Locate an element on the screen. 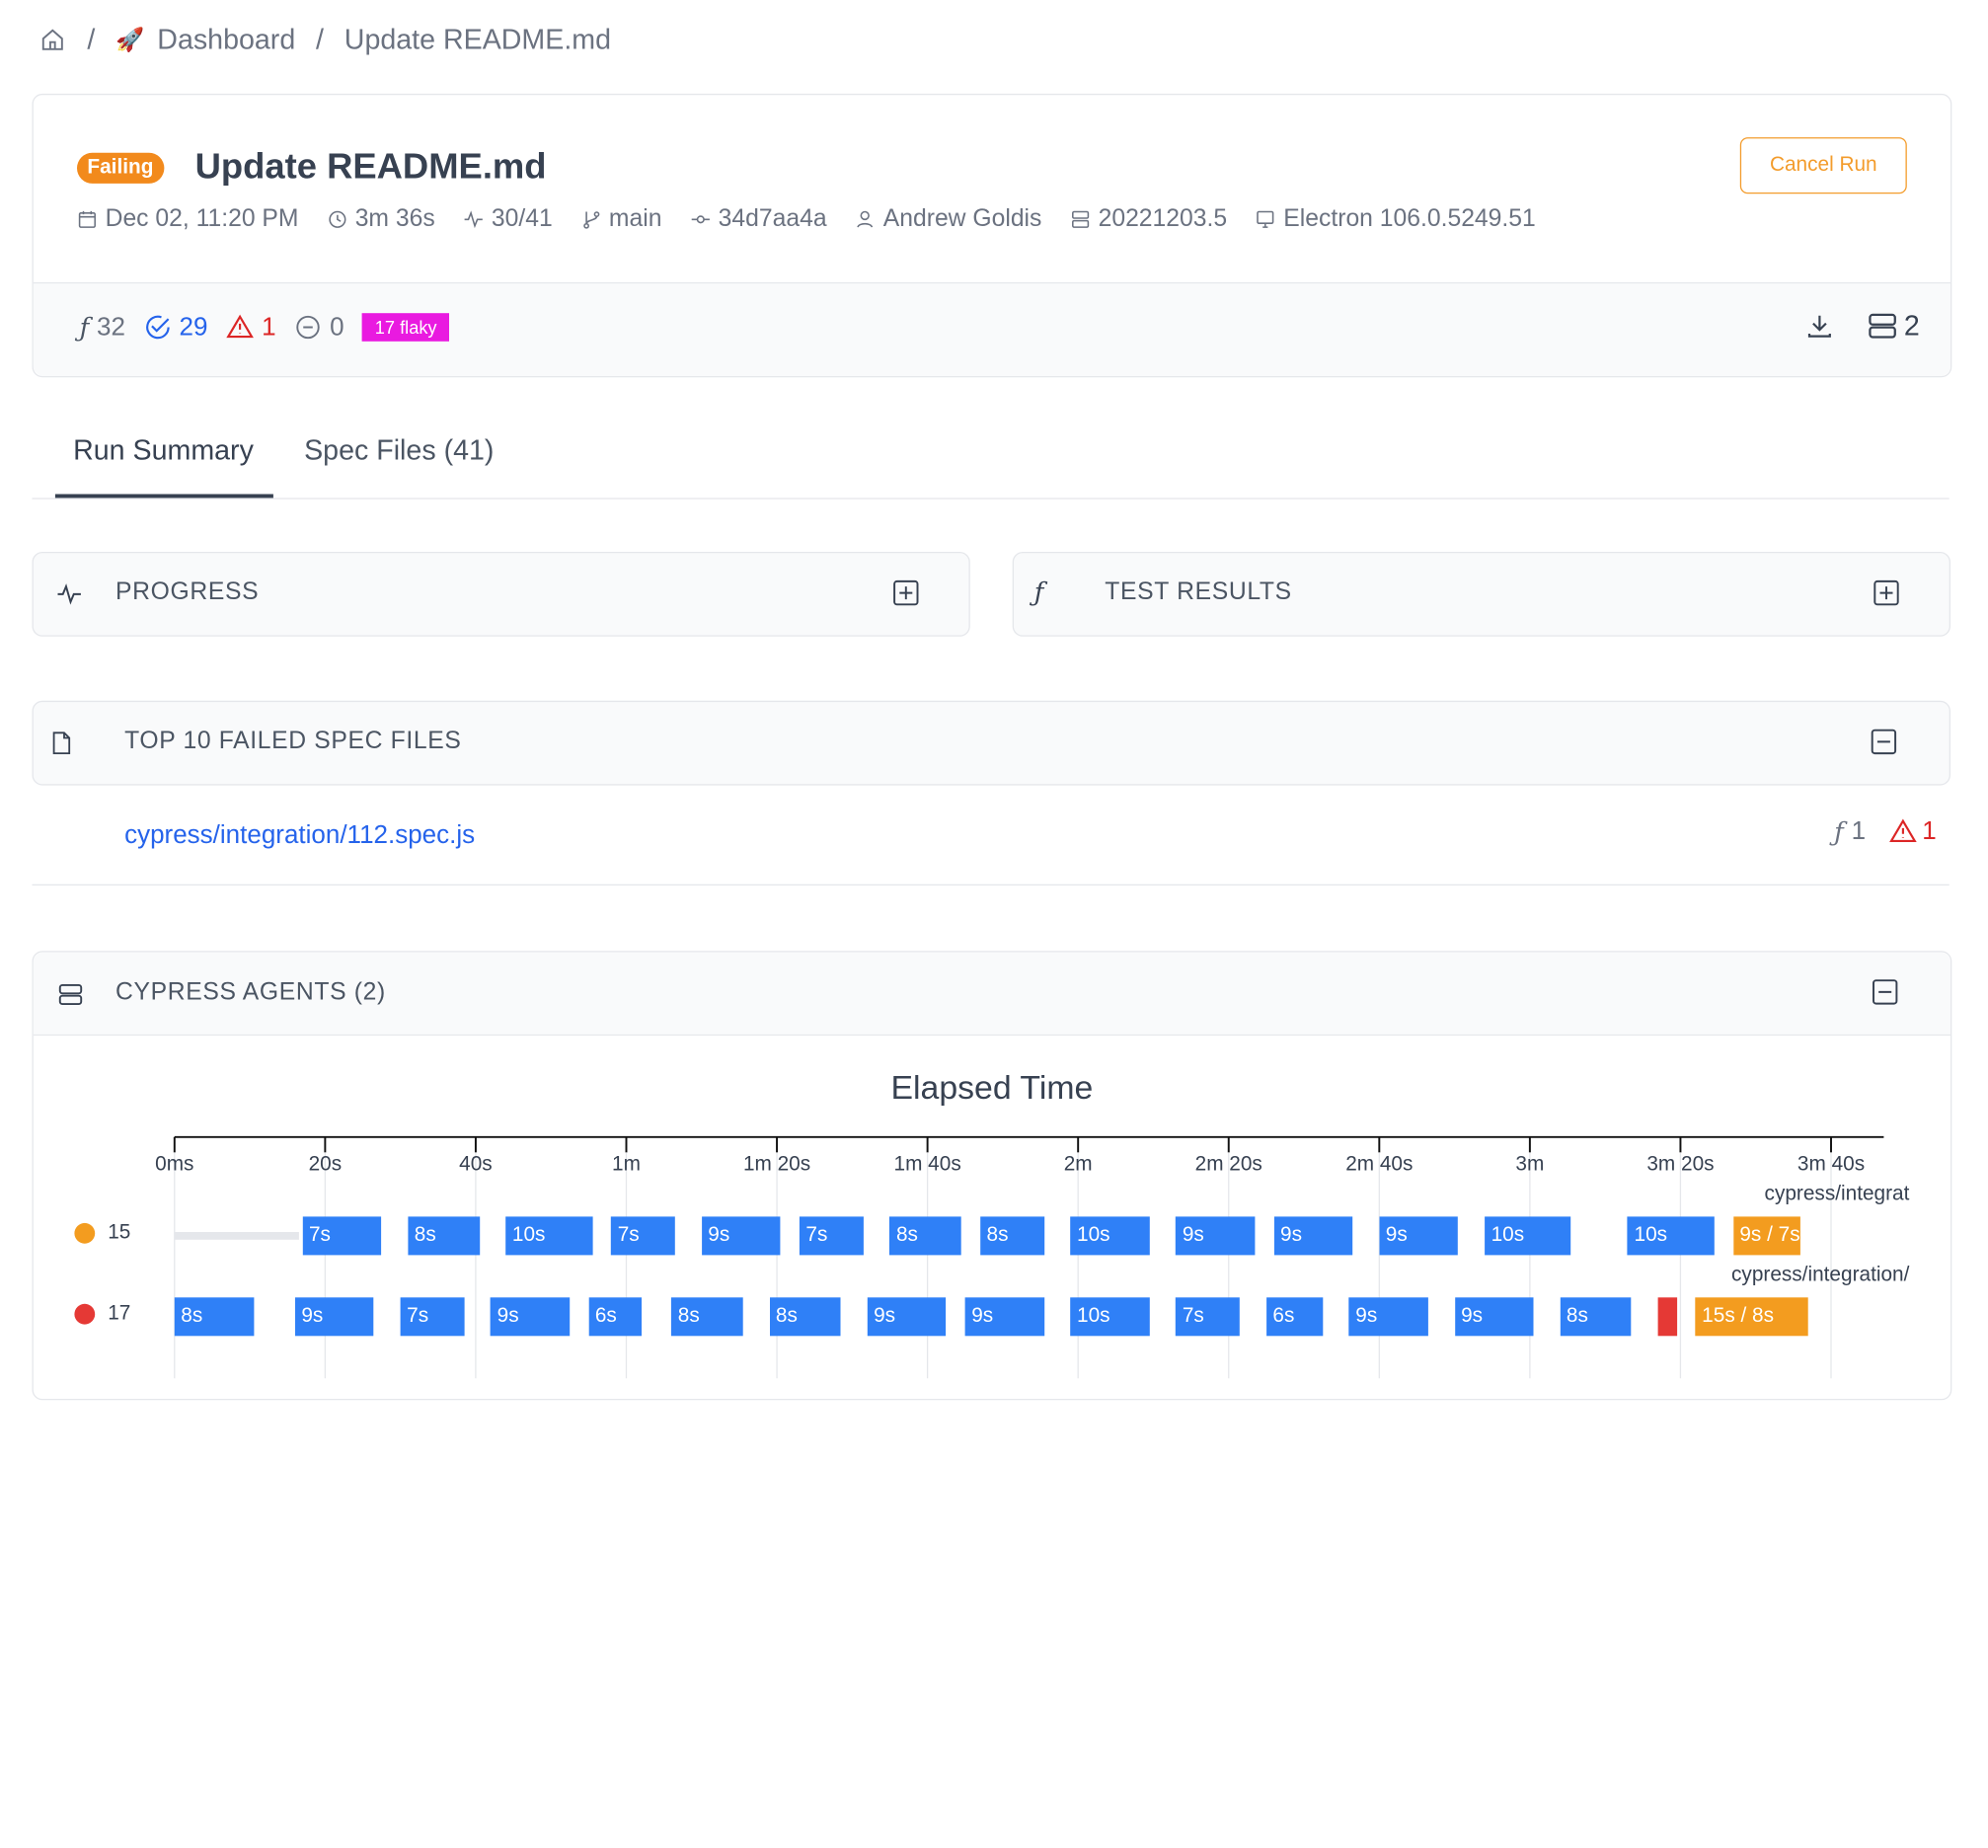 This screenshot has width=1988, height=1848. calendar-icon is located at coordinates (87, 219).